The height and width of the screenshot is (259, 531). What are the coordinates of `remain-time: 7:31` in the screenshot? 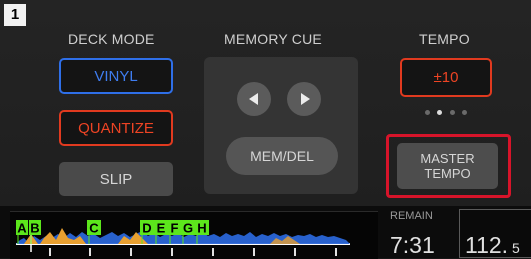 It's located at (412, 245).